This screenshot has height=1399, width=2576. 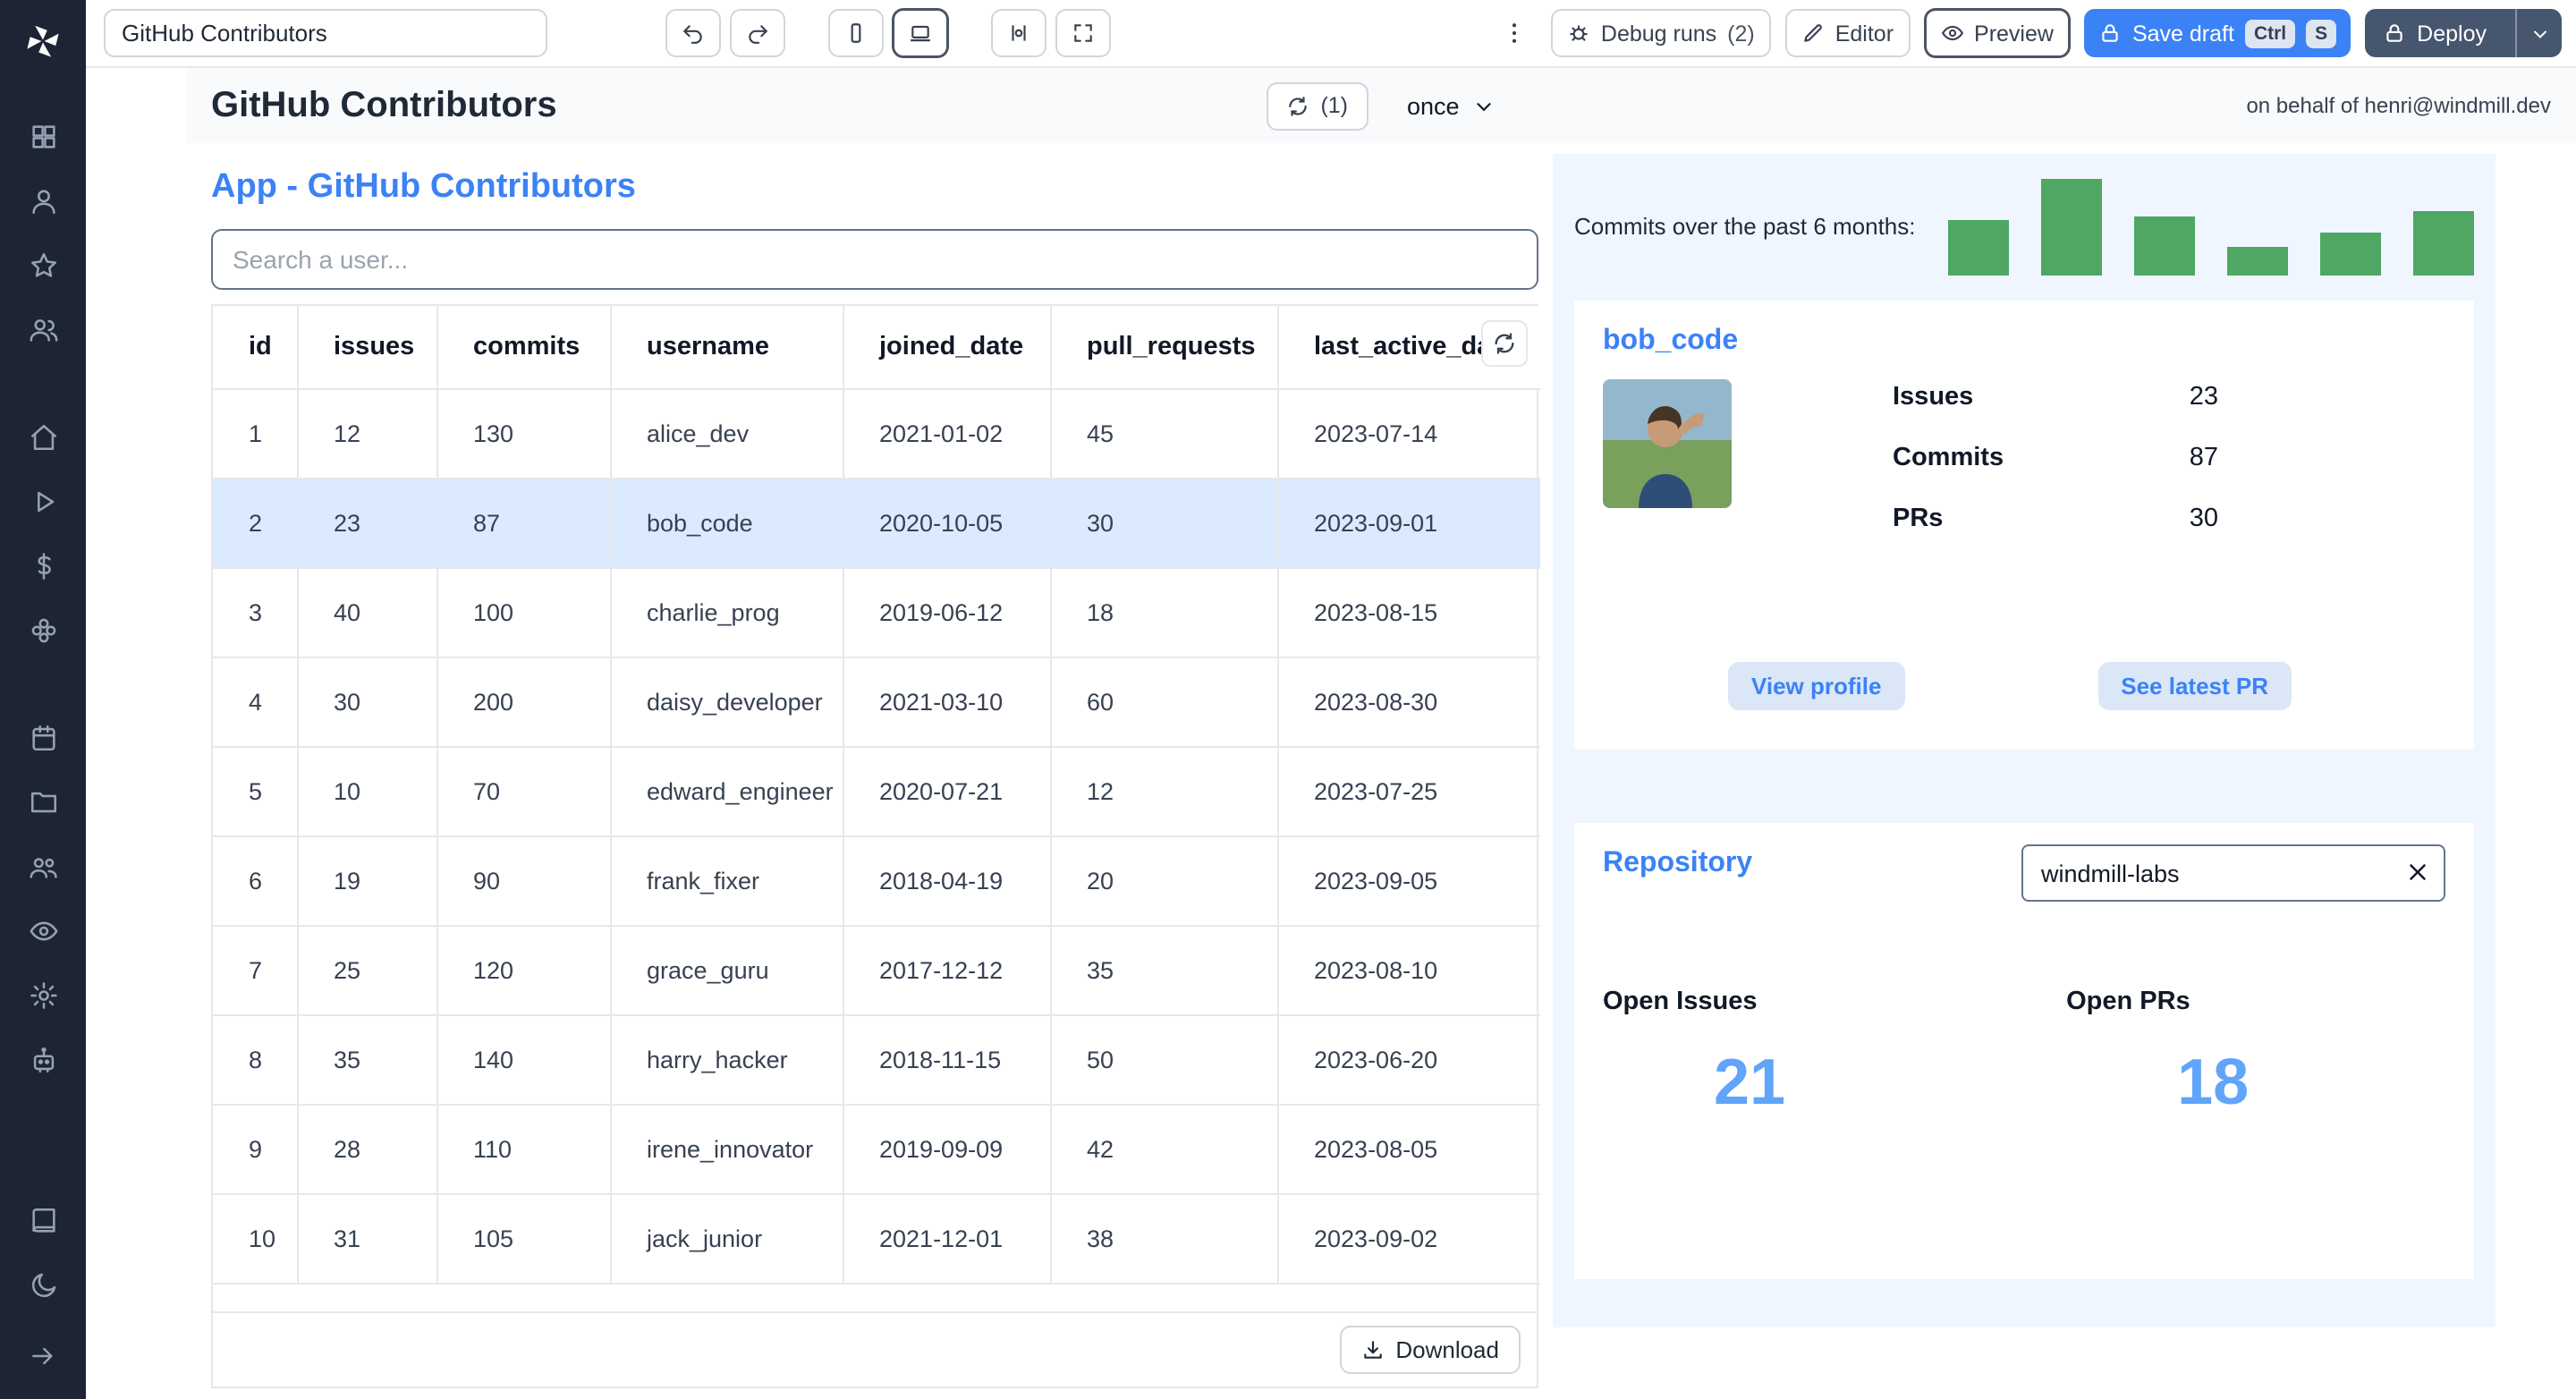 I want to click on table-row: 6 19 90 frank_fixer 2018-04-19 20 2023-09-05, so click(x=876, y=880).